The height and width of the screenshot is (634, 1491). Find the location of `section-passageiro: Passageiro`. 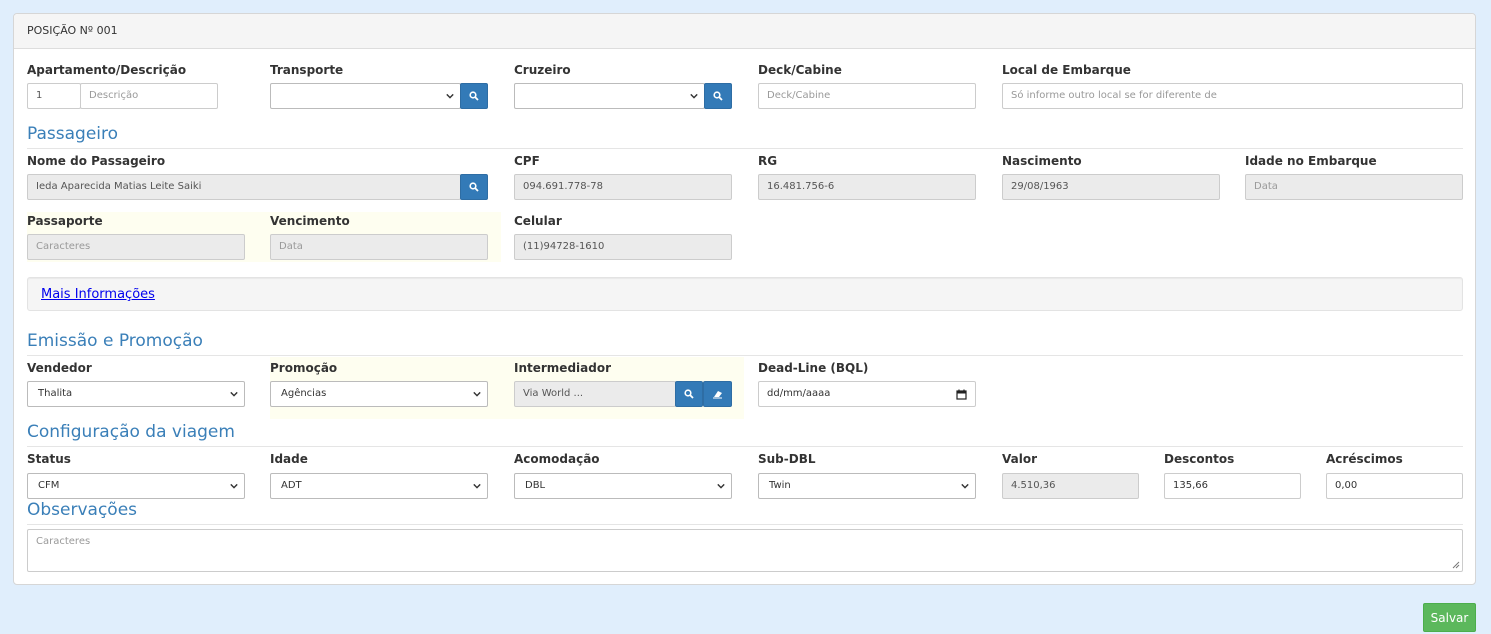

section-passageiro: Passageiro is located at coordinates (73, 134).